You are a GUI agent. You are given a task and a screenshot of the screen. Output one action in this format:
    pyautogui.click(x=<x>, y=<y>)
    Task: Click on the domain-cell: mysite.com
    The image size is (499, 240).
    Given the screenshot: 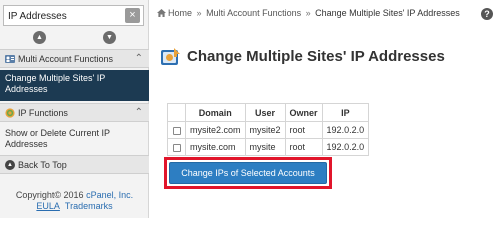 What is the action you would take?
    pyautogui.click(x=215, y=147)
    